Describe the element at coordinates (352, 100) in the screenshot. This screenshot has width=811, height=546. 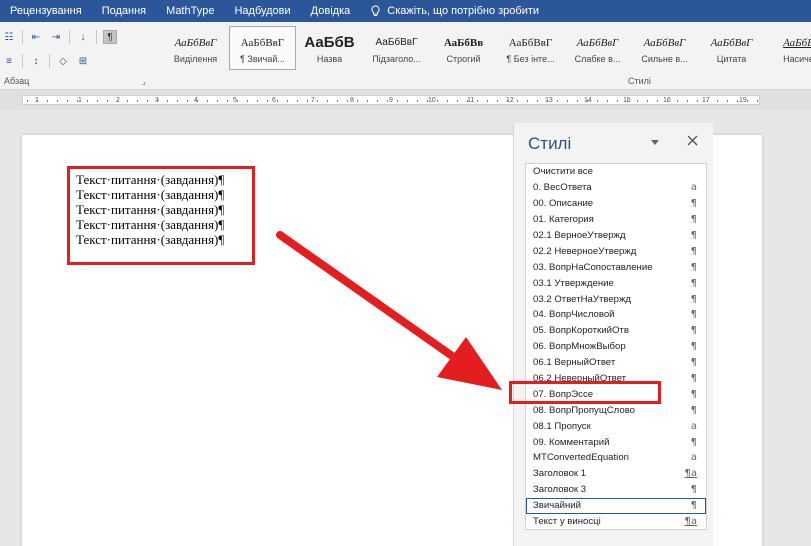
I see `ruler-number: 8` at that location.